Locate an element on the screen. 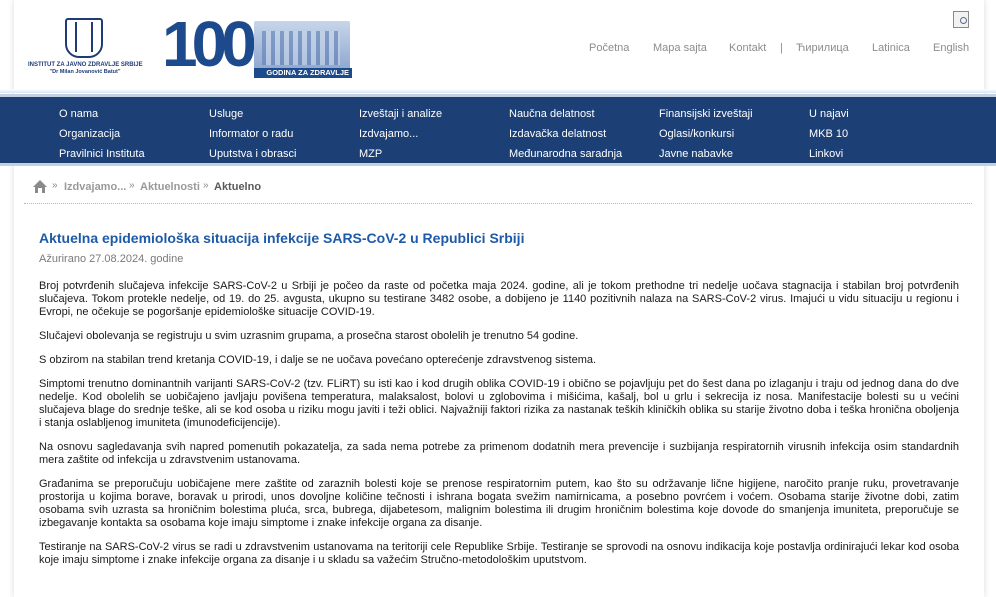 This screenshot has width=996, height=597. toplink-english: English is located at coordinates (951, 48).